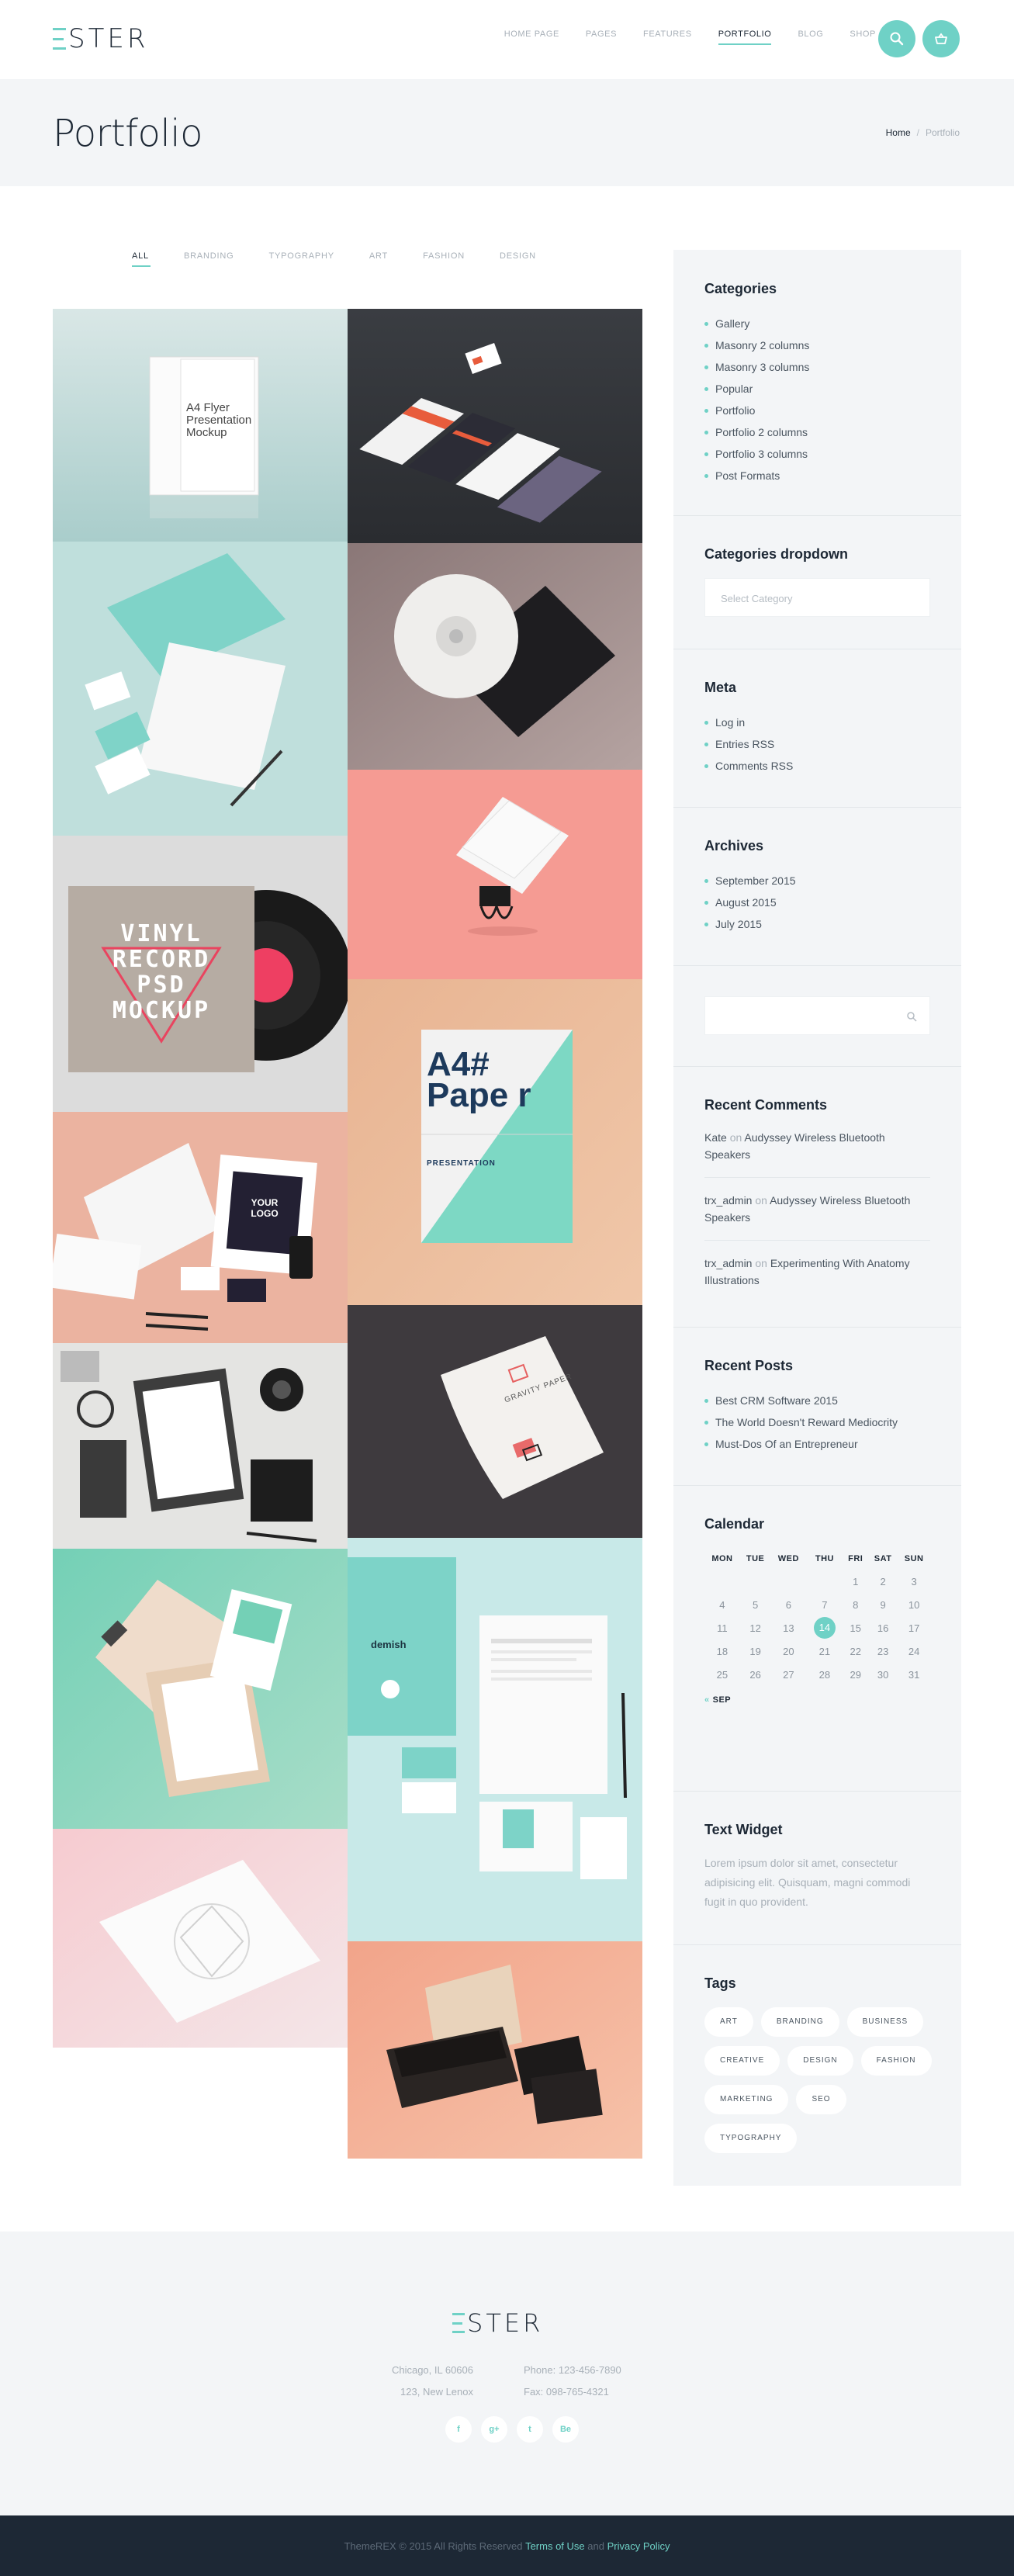 The height and width of the screenshot is (2576, 1014). What do you see at coordinates (941, 38) in the screenshot?
I see `cart-button` at bounding box center [941, 38].